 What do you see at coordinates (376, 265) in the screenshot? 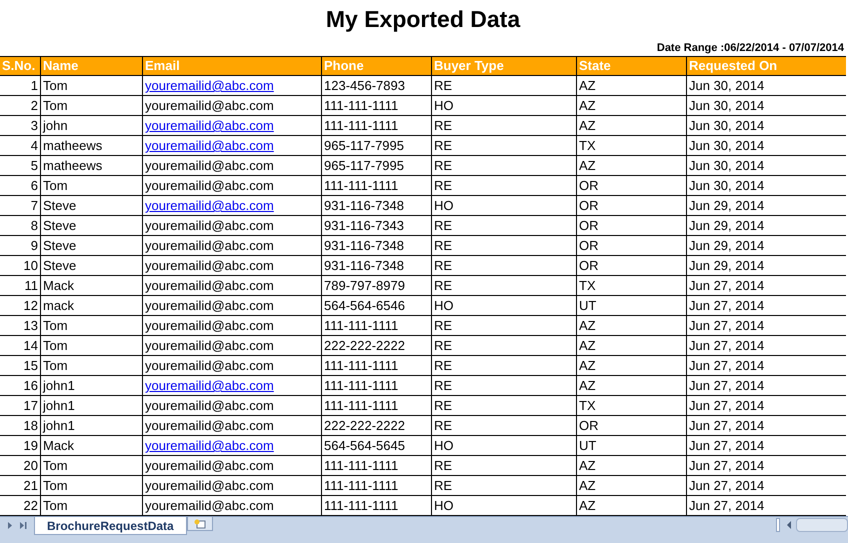
I see `table-cell: 931-116-7348` at bounding box center [376, 265].